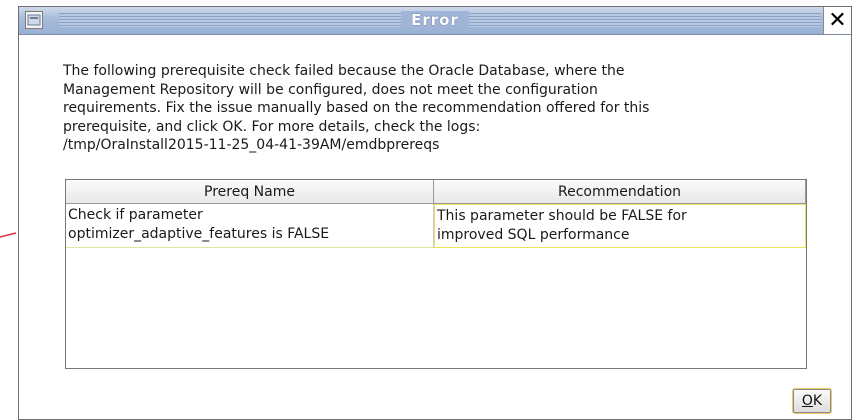 Image resolution: width=852 pixels, height=420 pixels. What do you see at coordinates (807, 401) in the screenshot?
I see `ok-mnemonic: O` at bounding box center [807, 401].